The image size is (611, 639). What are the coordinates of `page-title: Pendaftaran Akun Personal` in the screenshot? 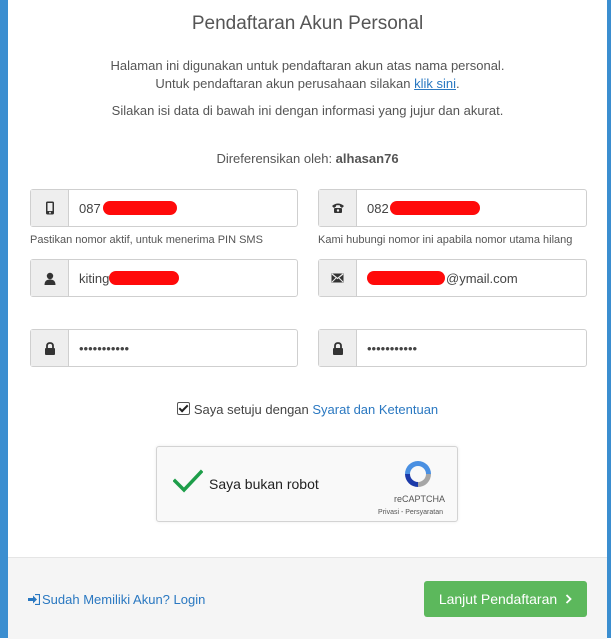 It's located at (307, 23).